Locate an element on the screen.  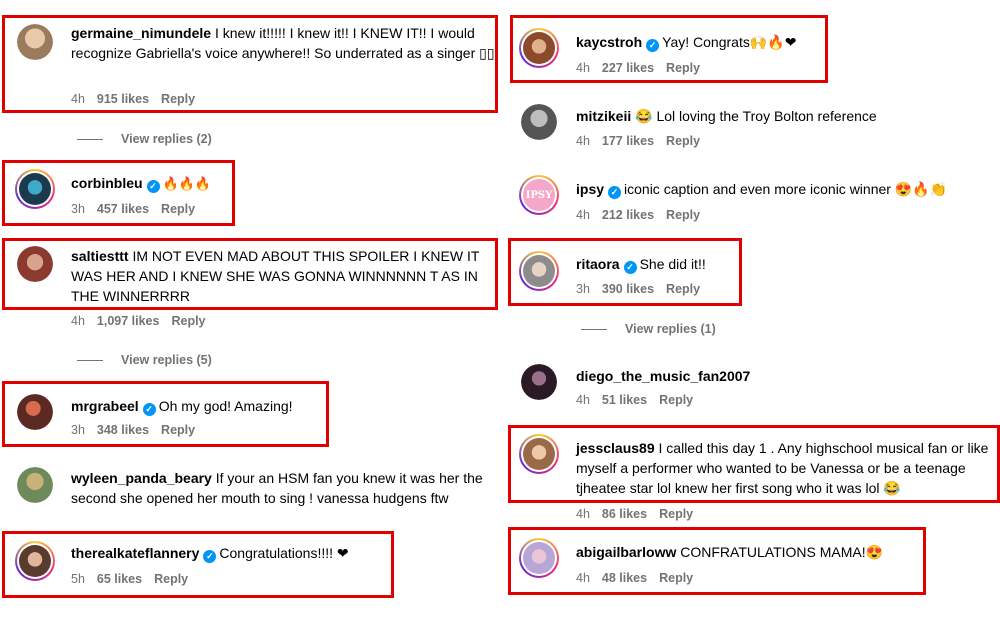
username: germaine_nimundele is located at coordinates (141, 33).